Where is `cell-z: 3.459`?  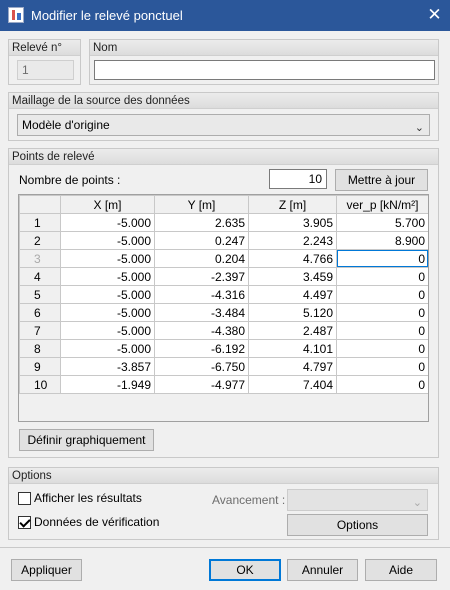 cell-z: 3.459 is located at coordinates (292, 276).